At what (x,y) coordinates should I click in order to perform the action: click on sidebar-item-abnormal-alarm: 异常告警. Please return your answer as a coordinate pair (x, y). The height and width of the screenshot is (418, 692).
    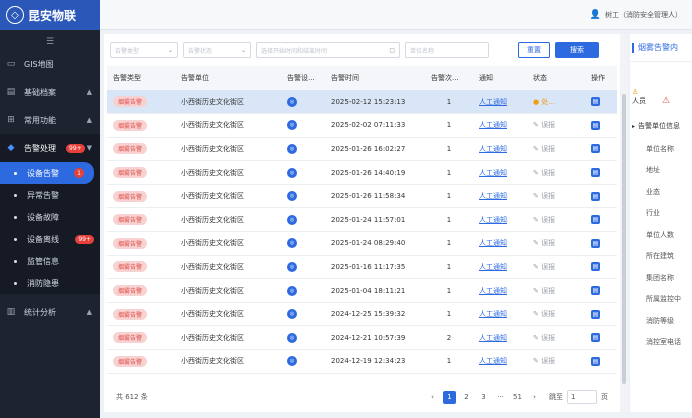
    Looking at the image, I should click on (50, 195).